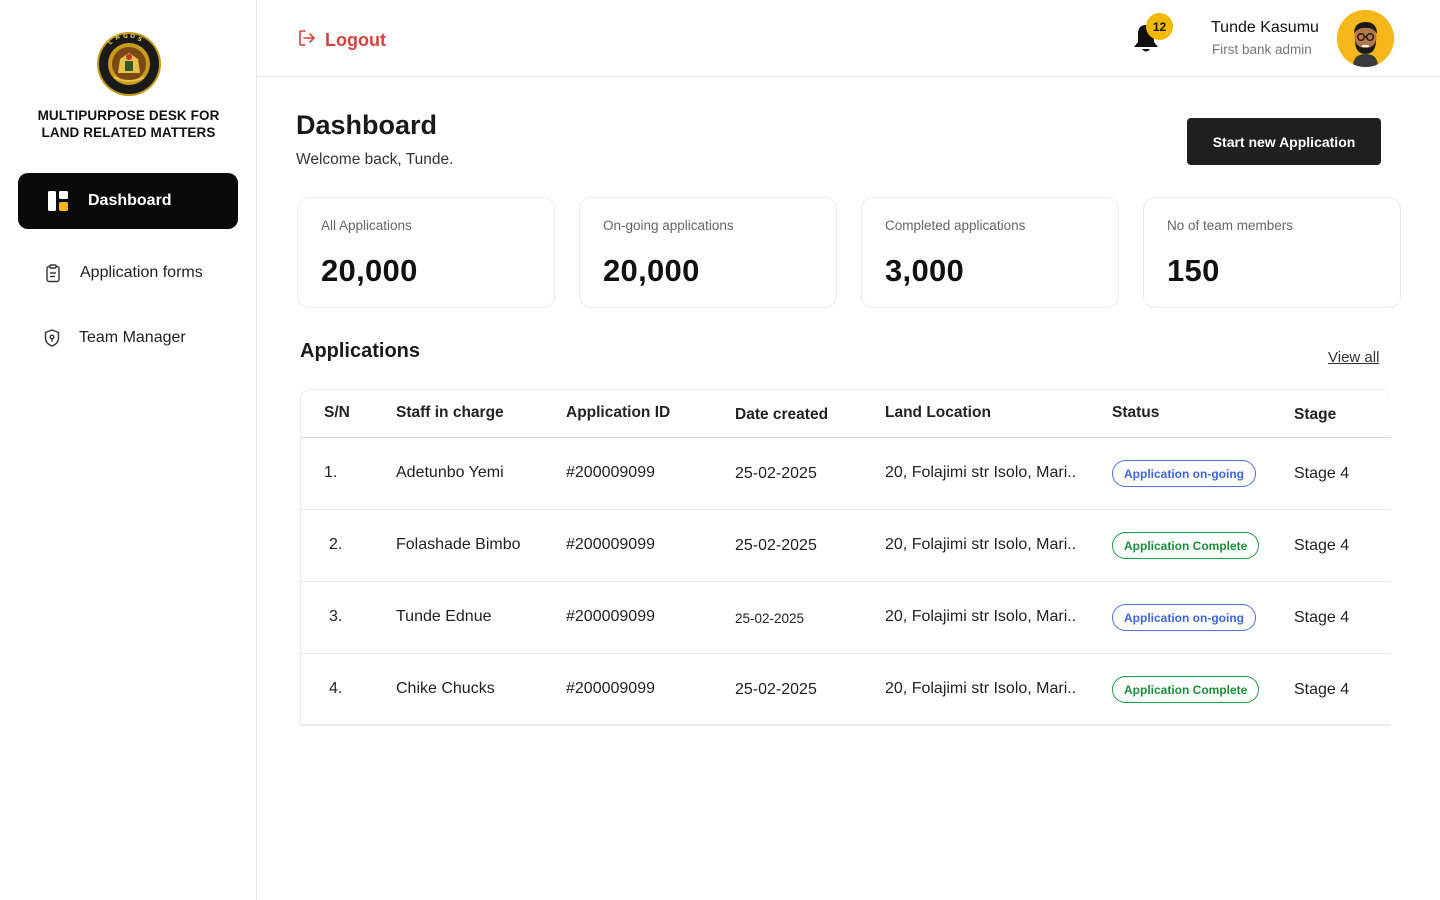  Describe the element at coordinates (668, 225) in the screenshot. I see `stat-label: On-going applications` at that location.